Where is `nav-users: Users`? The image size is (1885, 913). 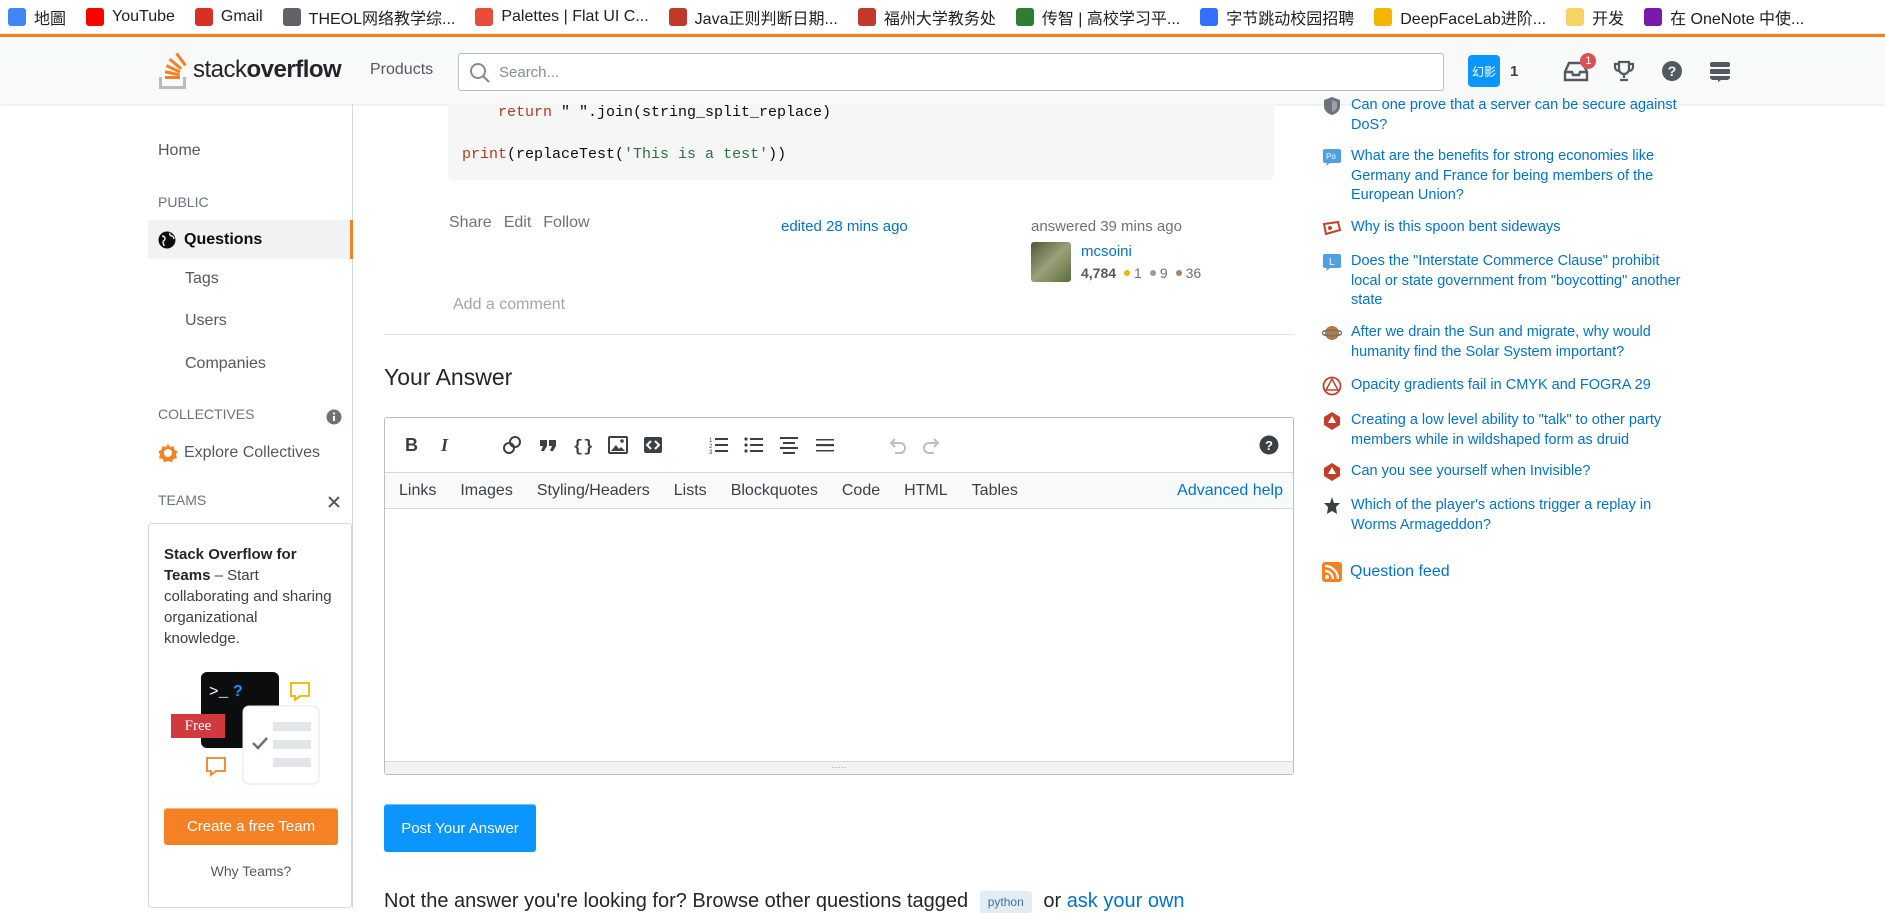 nav-users: Users is located at coordinates (206, 321).